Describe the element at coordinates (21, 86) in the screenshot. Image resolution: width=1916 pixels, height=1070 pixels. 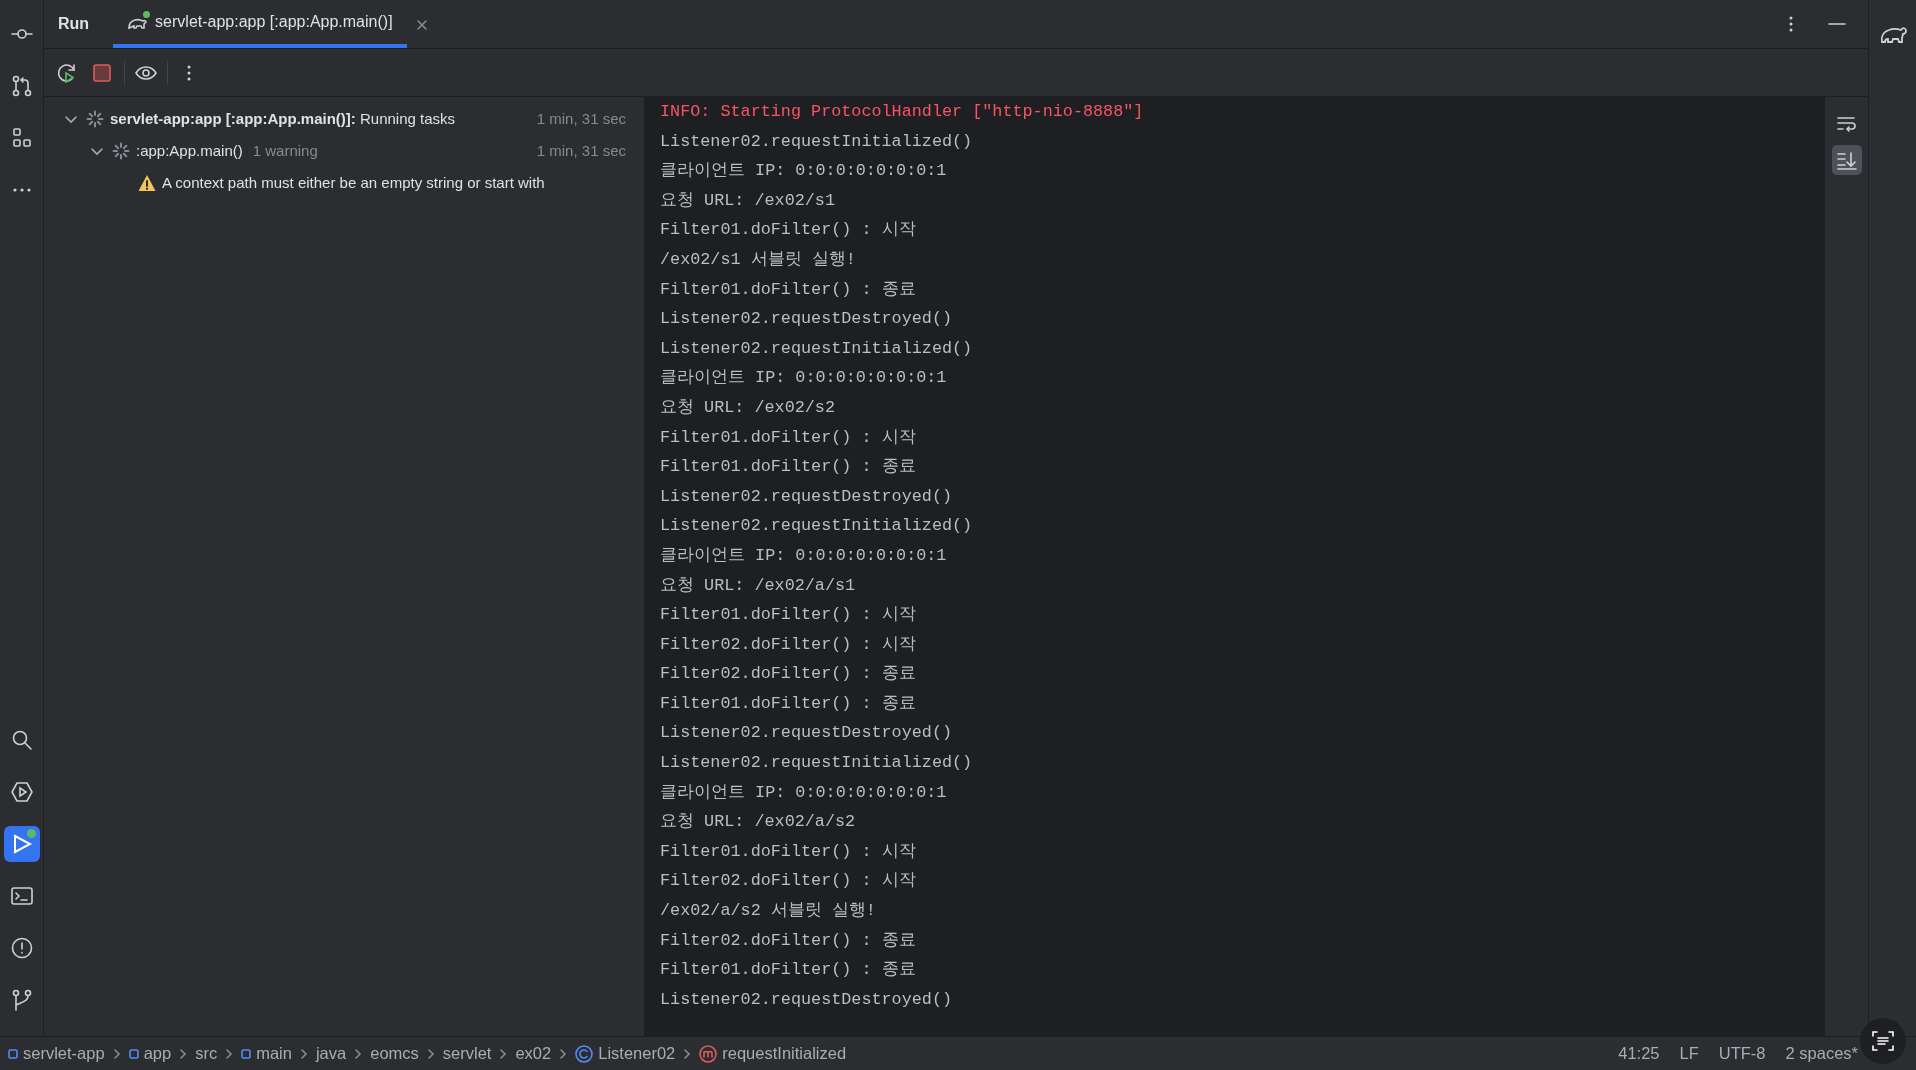
I see `branches-icon` at that location.